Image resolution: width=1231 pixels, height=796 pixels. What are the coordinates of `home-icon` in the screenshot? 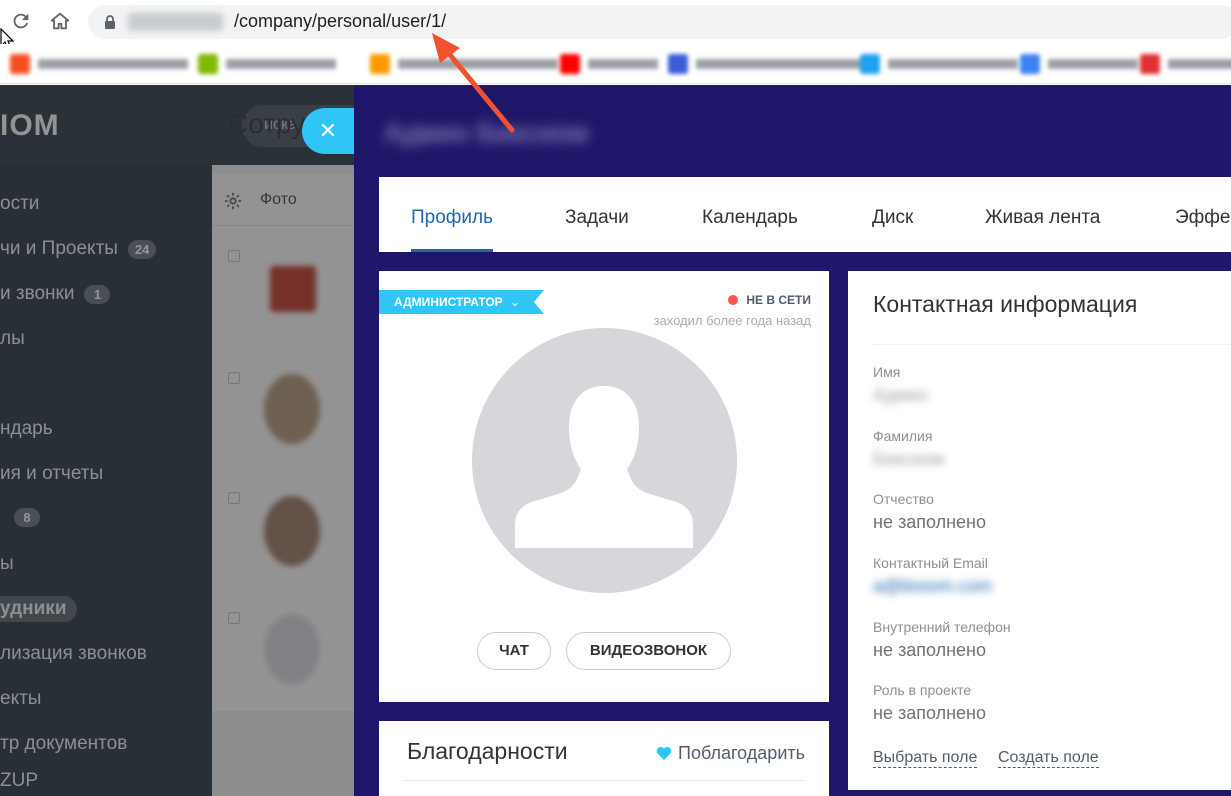 It's located at (60, 21).